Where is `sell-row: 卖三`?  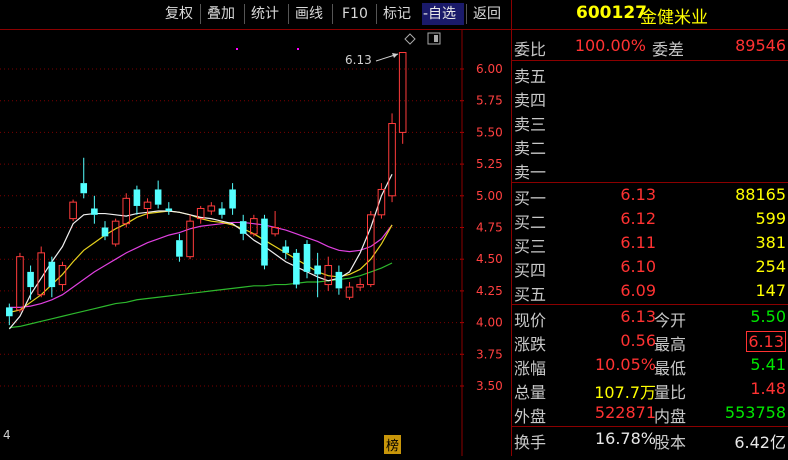 sell-row: 卖三 is located at coordinates (650, 121).